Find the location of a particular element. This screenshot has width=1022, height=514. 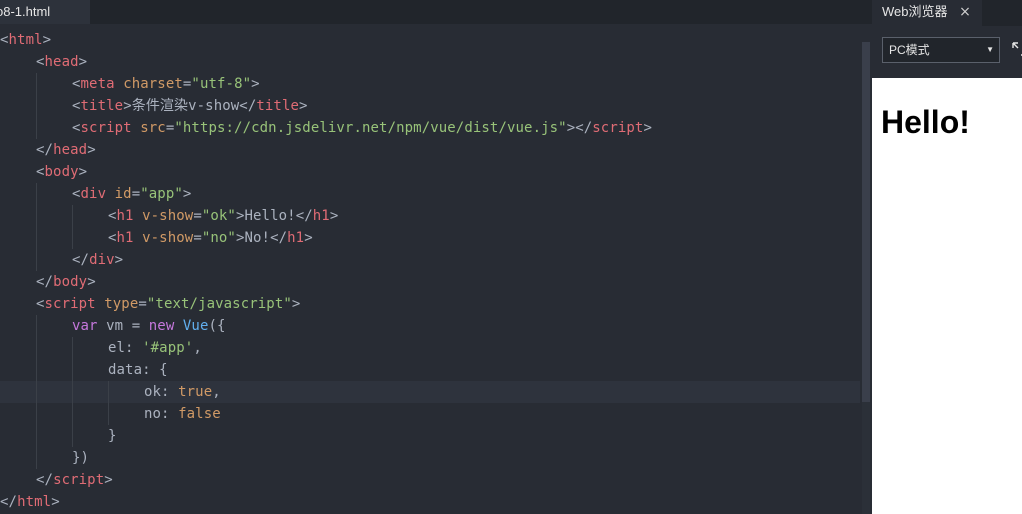

code-line: <h1 v-show="ok">Hello!</h1> is located at coordinates (430, 216).